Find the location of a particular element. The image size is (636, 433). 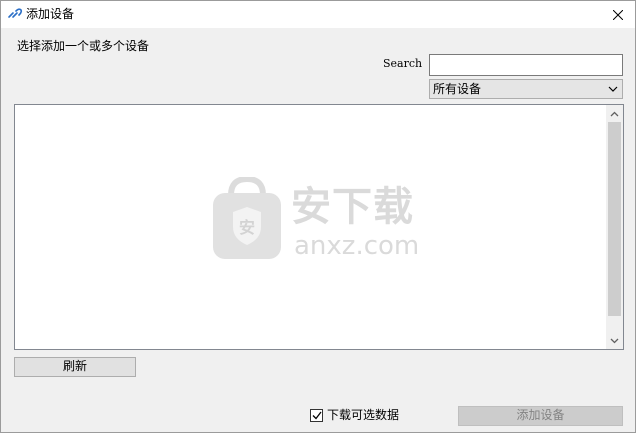

download-optional-data-checkbox is located at coordinates (316, 415).